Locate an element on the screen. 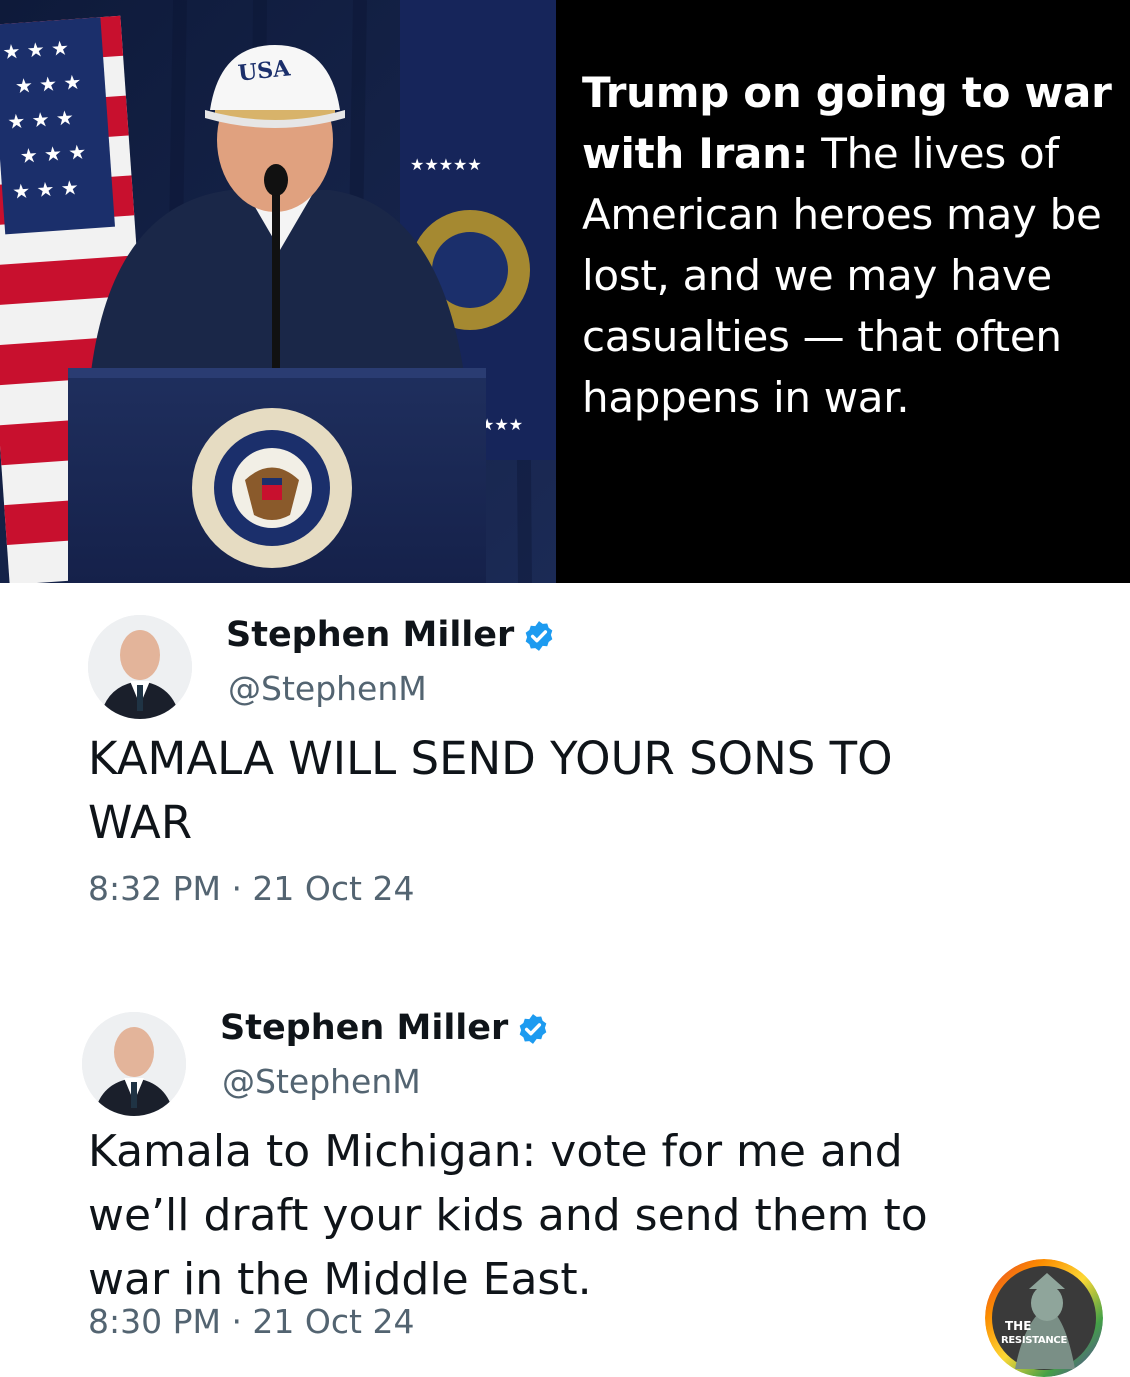 The width and height of the screenshot is (1130, 1377). presidential-seal-icon is located at coordinates (272, 488).